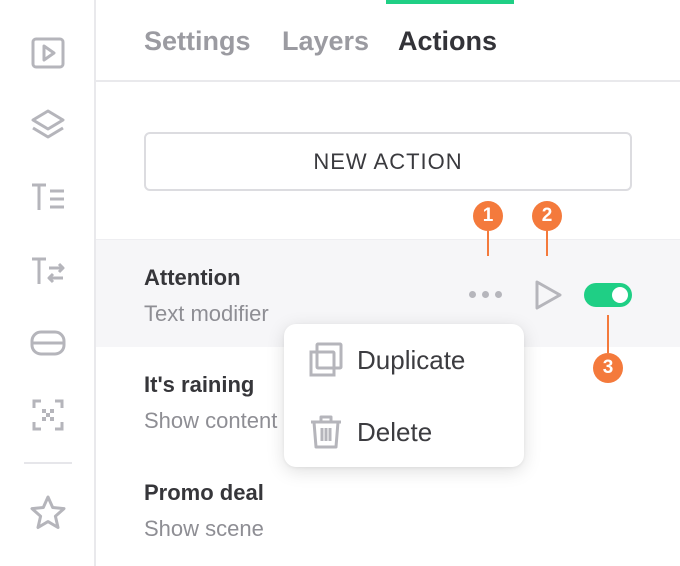  Describe the element at coordinates (608, 295) in the screenshot. I see `action-enabled-toggle` at that location.